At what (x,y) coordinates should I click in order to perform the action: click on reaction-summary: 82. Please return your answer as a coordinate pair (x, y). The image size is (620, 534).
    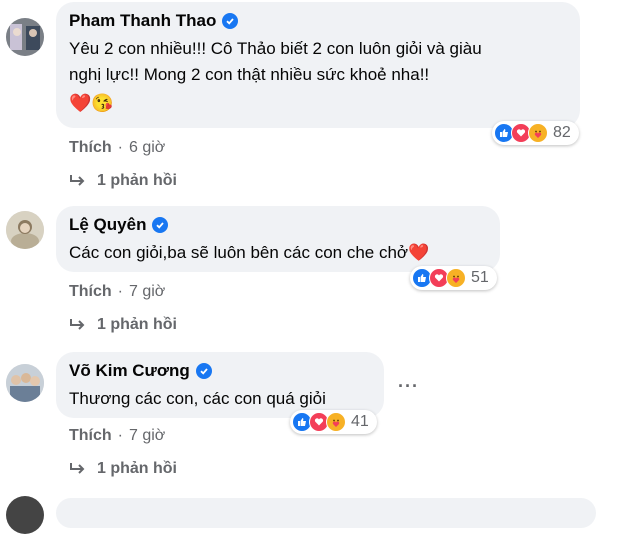
    Looking at the image, I should click on (535, 133).